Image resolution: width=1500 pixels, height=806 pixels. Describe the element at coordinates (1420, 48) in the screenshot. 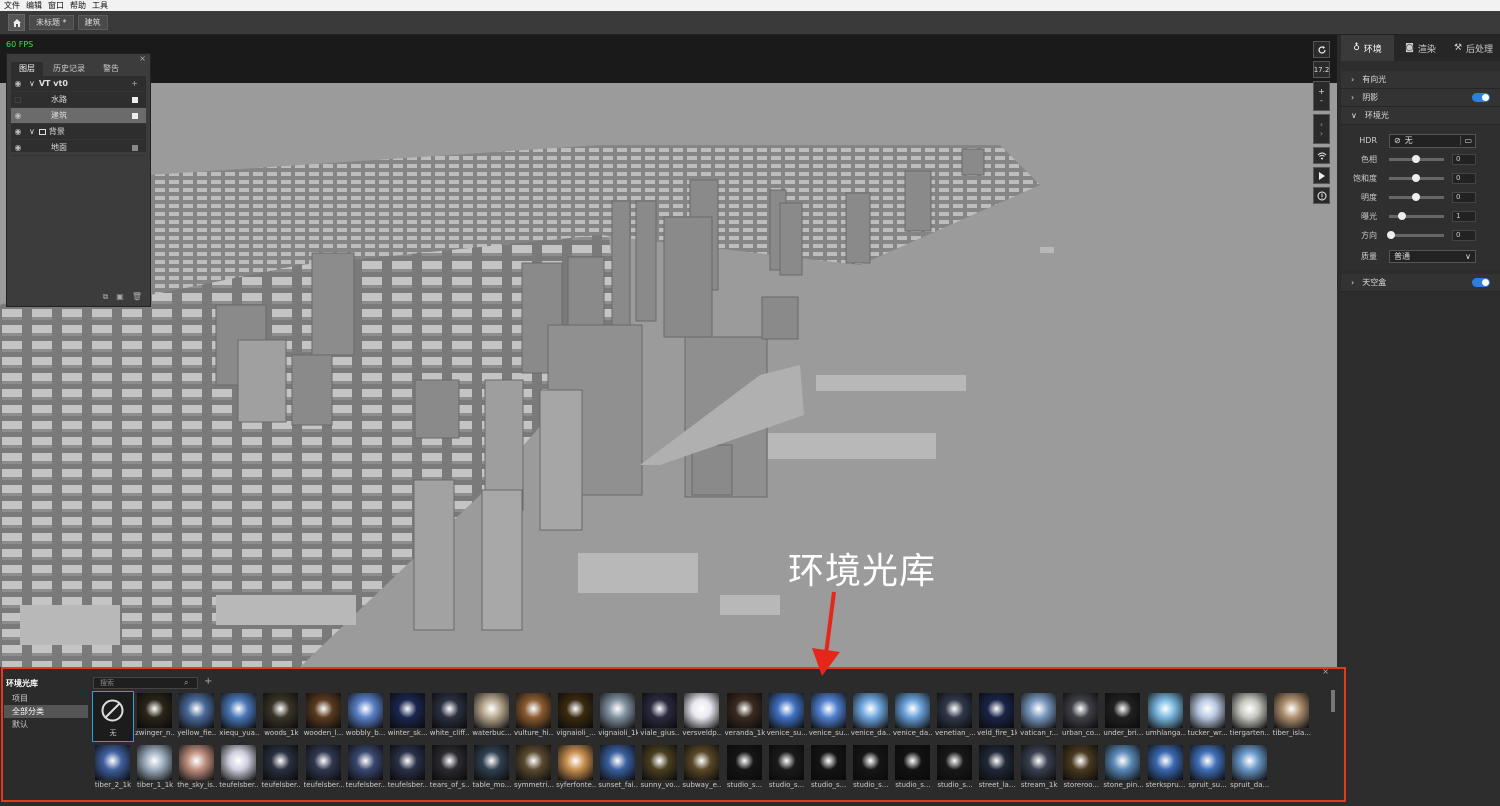

I see `tab-render: ◙ 渲染` at that location.